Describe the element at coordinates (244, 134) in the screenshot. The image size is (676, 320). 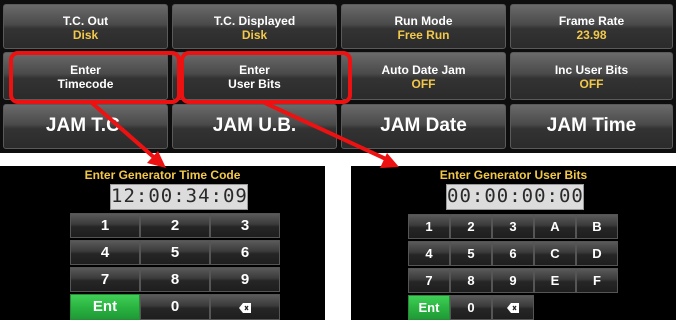
I see `annotation-arrows` at that location.